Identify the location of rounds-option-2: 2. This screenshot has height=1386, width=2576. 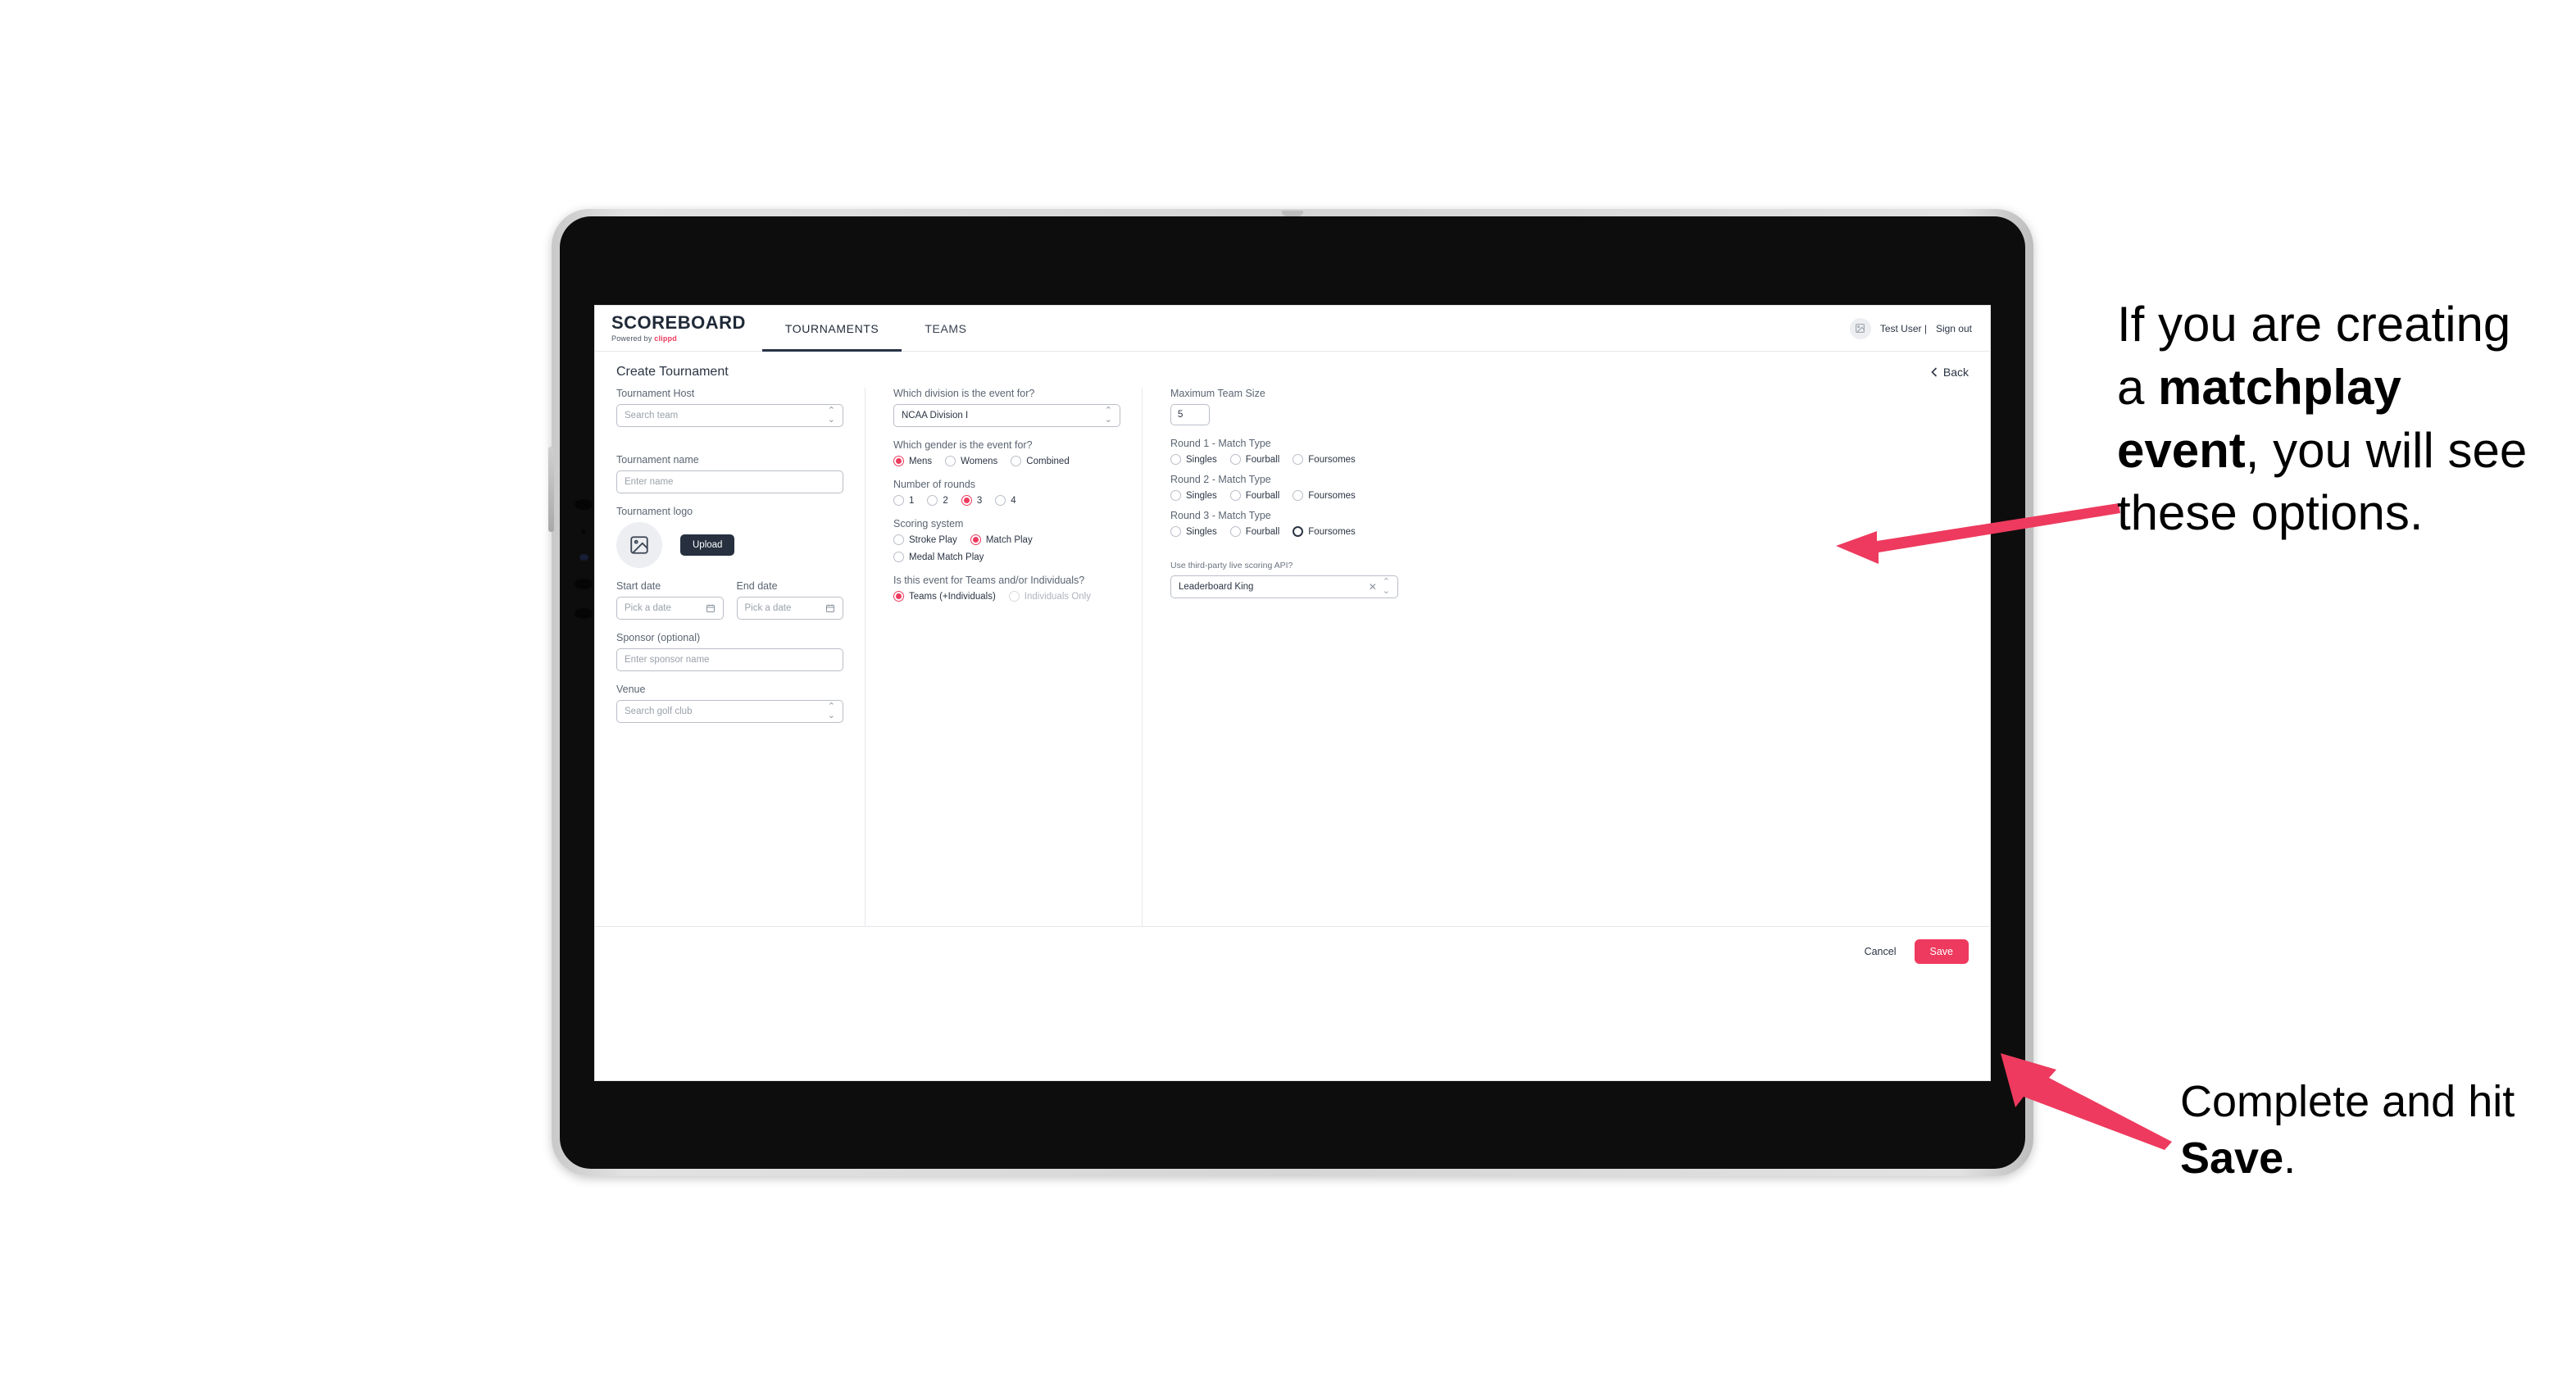
(937, 500).